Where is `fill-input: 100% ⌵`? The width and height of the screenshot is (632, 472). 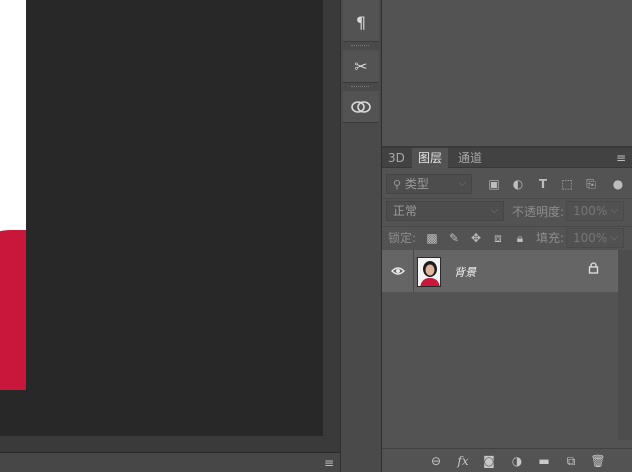 fill-input: 100% ⌵ is located at coordinates (595, 238).